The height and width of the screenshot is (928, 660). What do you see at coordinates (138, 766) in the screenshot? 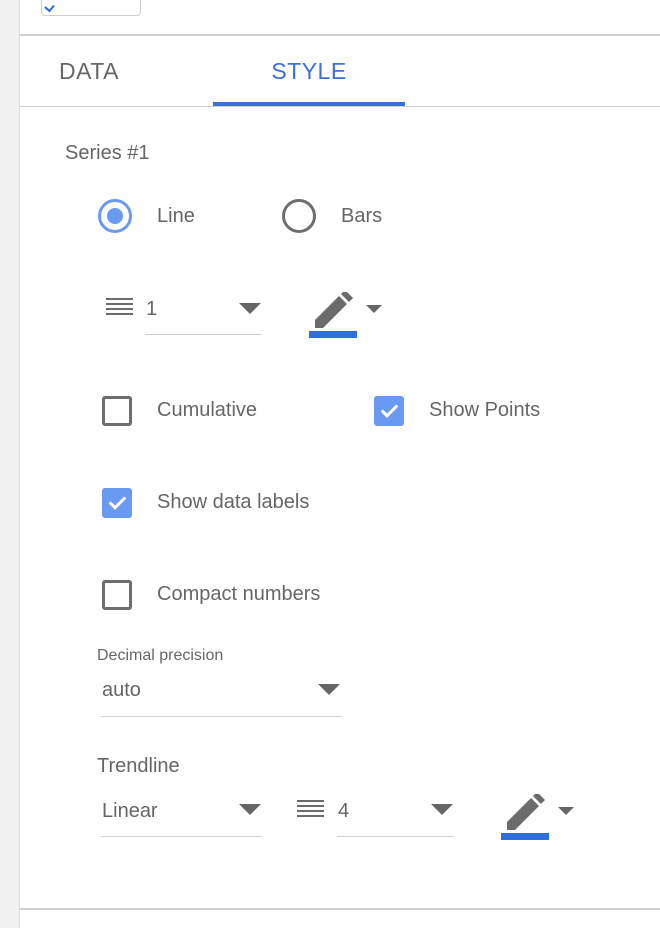
I see `trendline-label: Trendline` at bounding box center [138, 766].